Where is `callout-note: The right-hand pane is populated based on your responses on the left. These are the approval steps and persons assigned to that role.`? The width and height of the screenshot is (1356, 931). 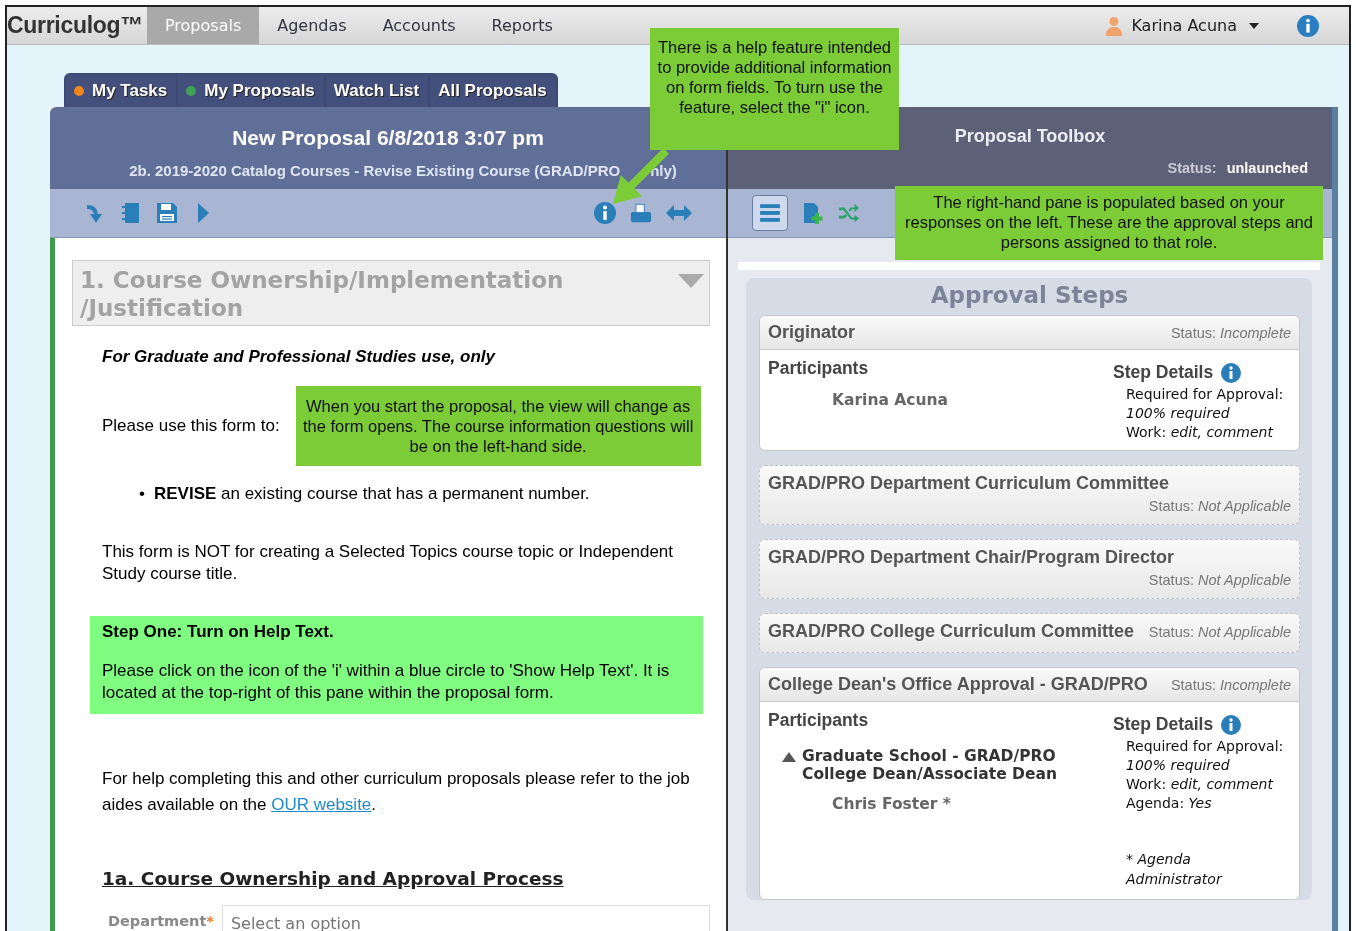
callout-note: The right-hand pane is populated based on your responses on the left. These are the approval steps and persons assigned to that role. is located at coordinates (1109, 223).